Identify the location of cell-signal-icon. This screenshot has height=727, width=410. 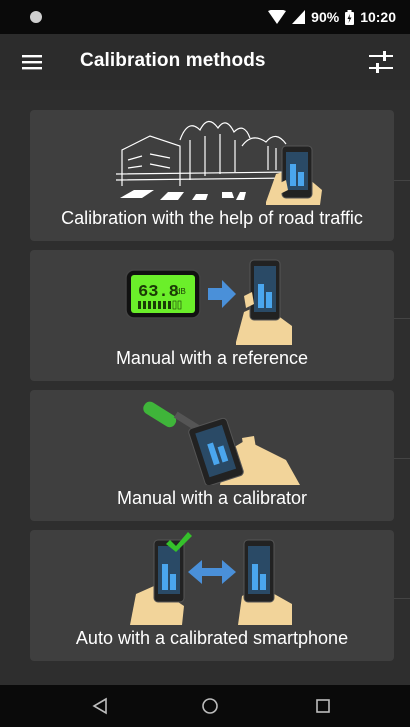
(299, 17).